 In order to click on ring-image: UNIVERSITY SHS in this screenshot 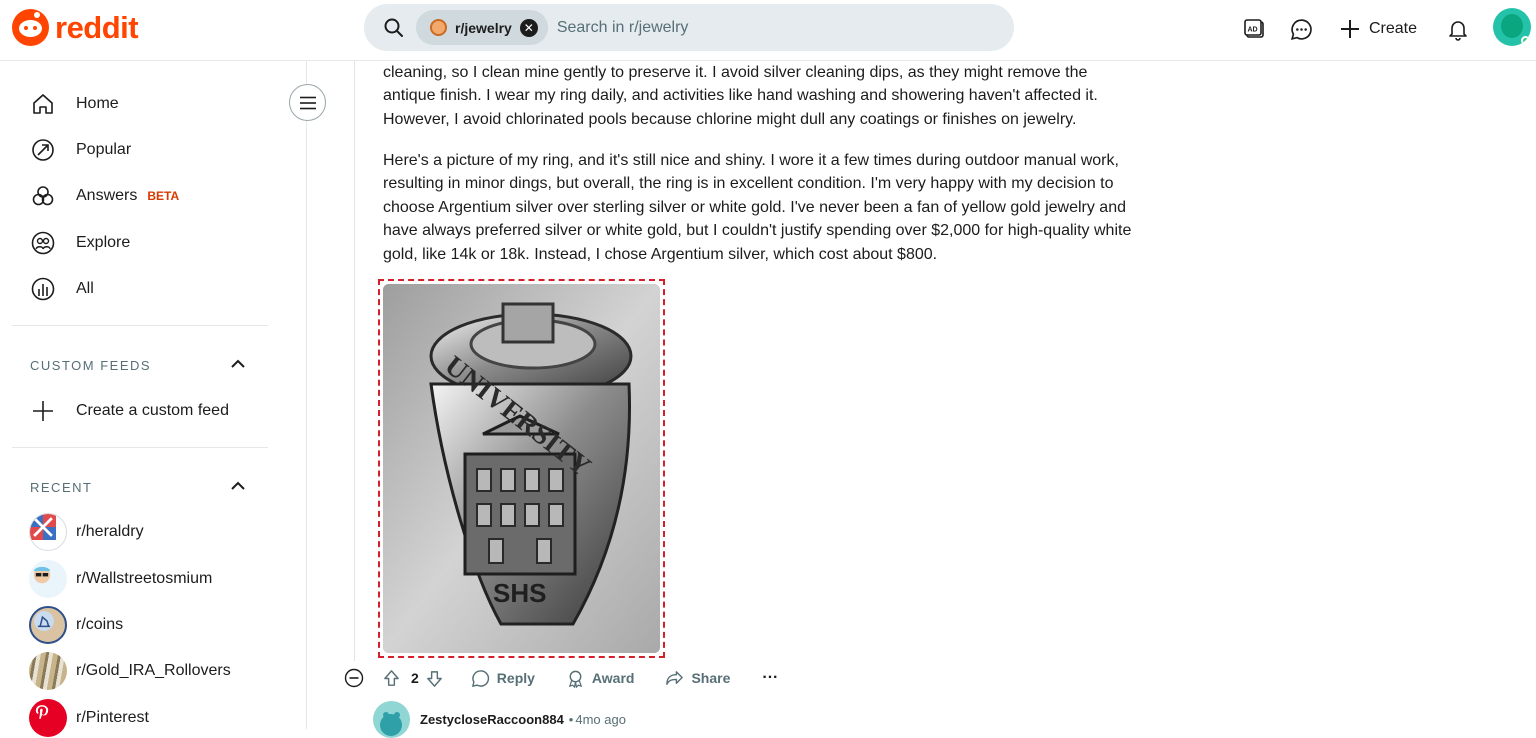, I will do `click(521, 468)`.